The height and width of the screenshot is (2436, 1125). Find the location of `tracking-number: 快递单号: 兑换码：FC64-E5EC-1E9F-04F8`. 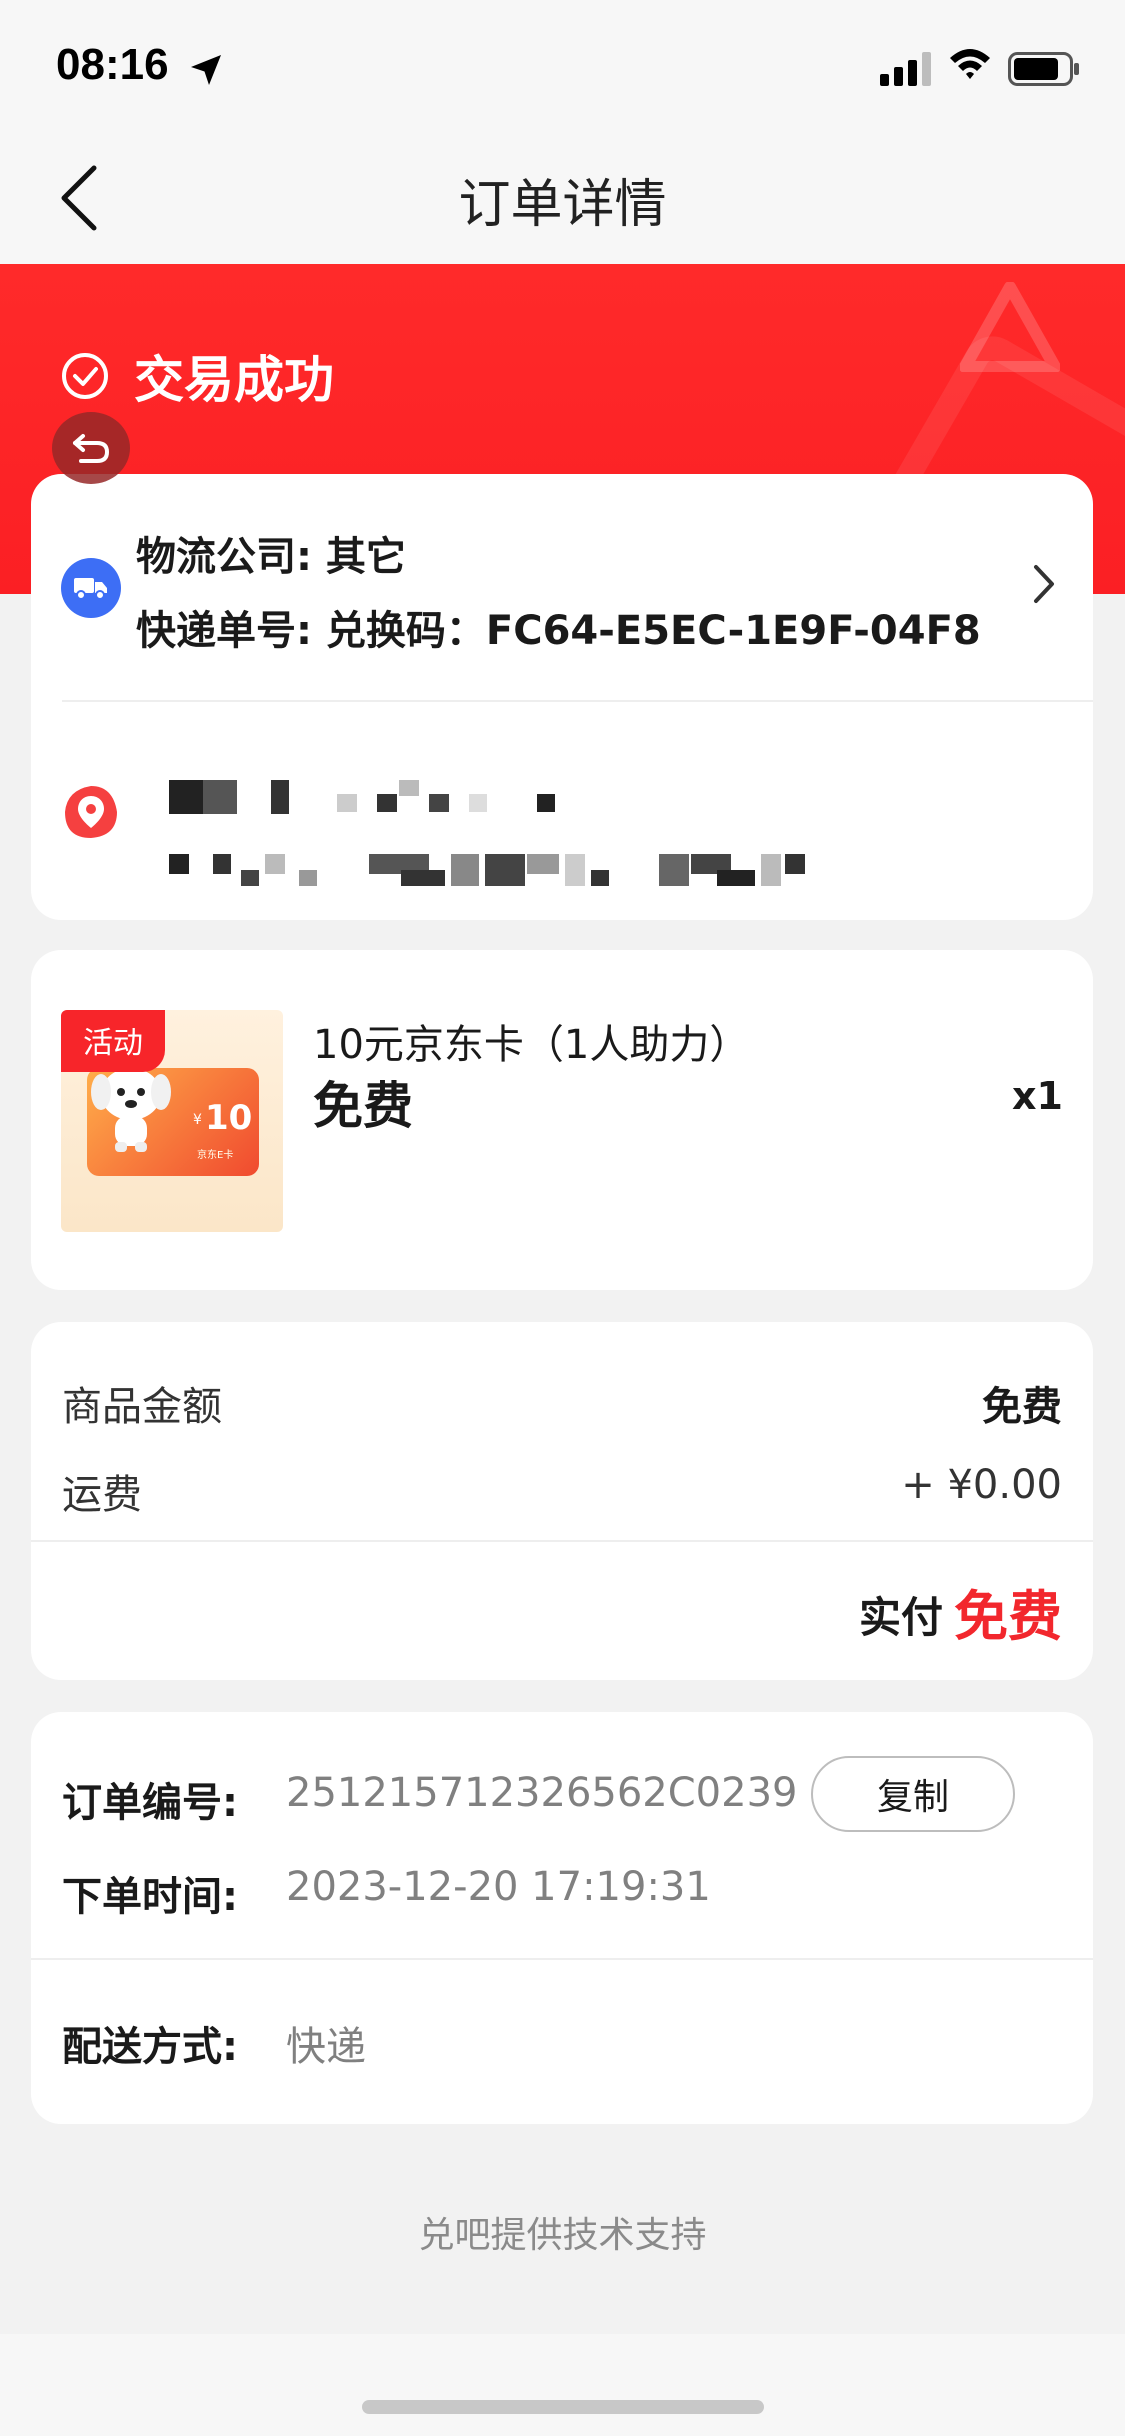

tracking-number: 快递单号: 兑换码：FC64-E5EC-1E9F-04F8 is located at coordinates (558, 631).